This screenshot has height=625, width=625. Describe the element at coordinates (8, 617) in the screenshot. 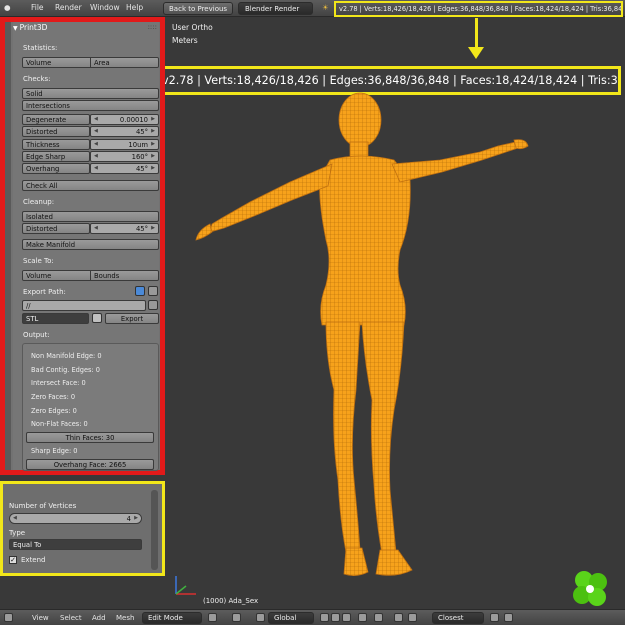

I see `editor-type-icon` at that location.